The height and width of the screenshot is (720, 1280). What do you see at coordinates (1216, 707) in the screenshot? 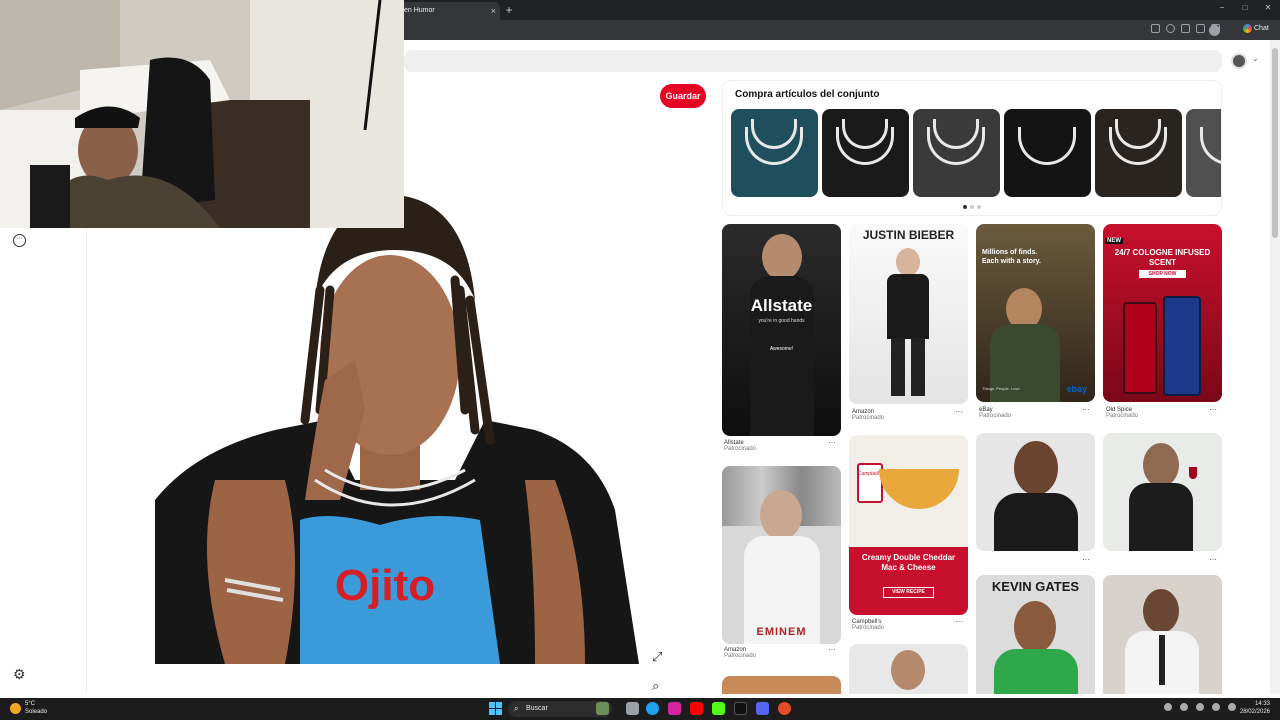
I see `wifi-icon` at bounding box center [1216, 707].